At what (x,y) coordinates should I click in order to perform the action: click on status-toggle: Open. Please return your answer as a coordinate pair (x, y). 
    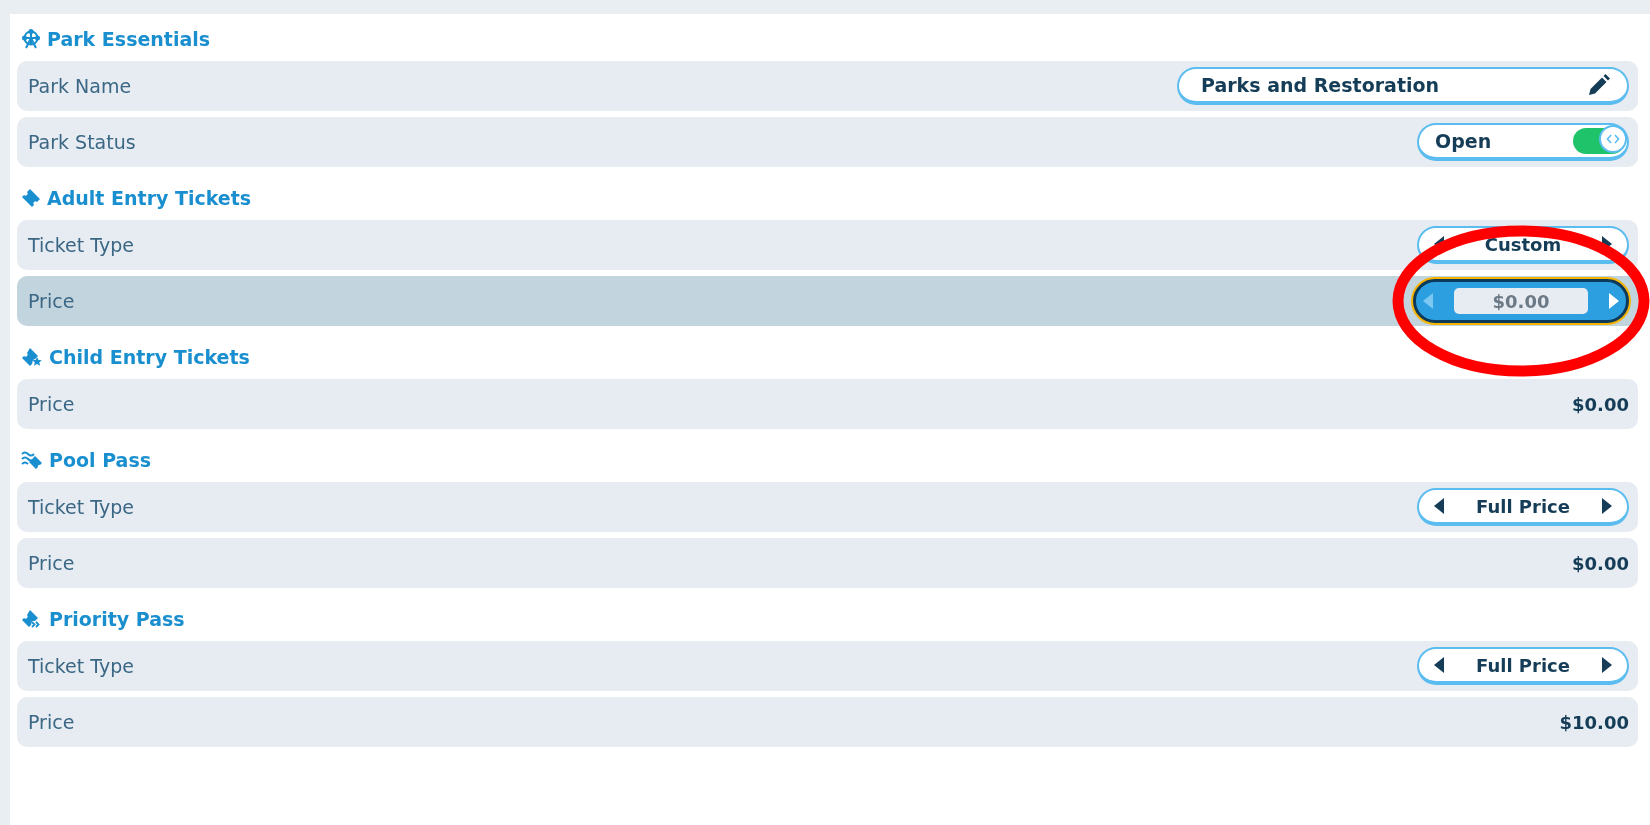
    Looking at the image, I should click on (1523, 142).